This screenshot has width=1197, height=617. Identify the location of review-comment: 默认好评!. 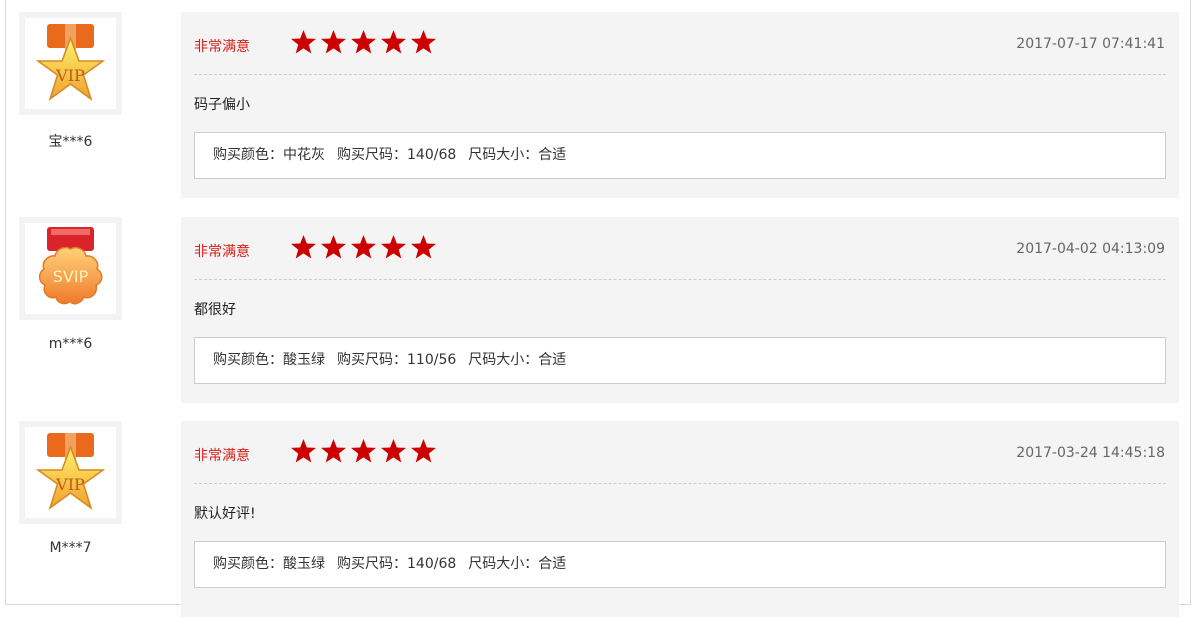
(225, 514).